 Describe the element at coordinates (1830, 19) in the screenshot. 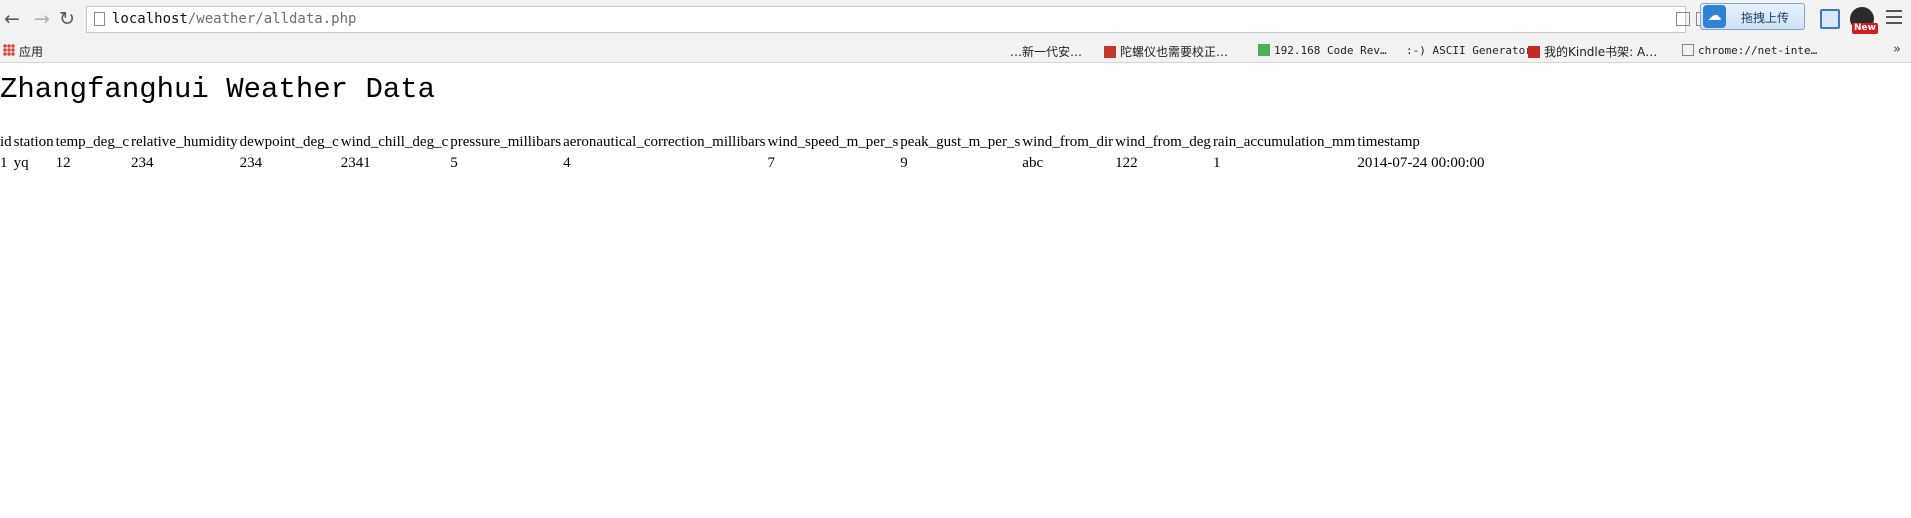

I see `screen-capture-icon` at that location.